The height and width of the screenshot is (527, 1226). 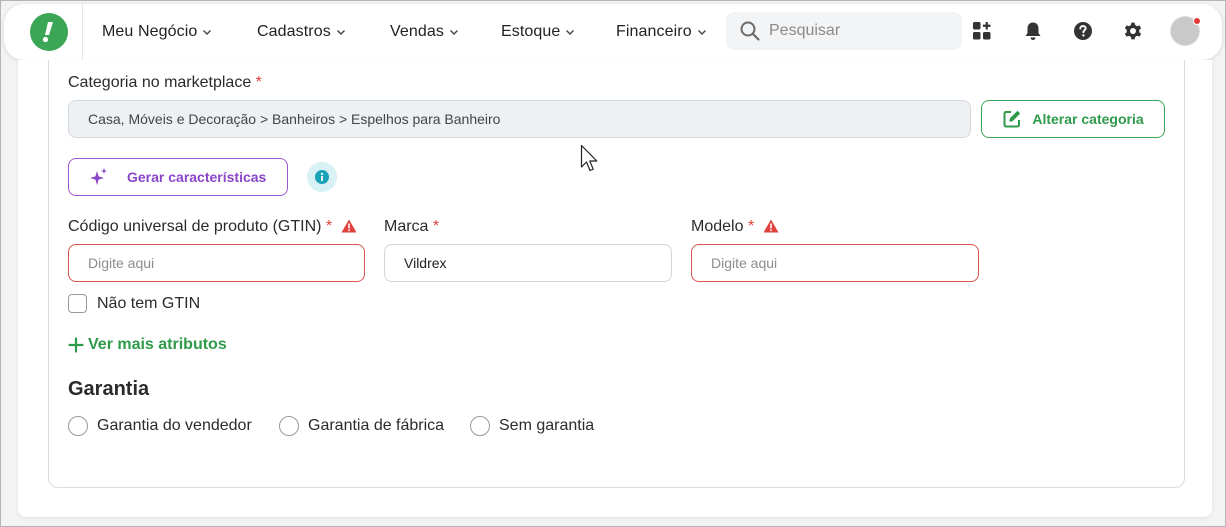 I want to click on model-input, so click(x=835, y=263).